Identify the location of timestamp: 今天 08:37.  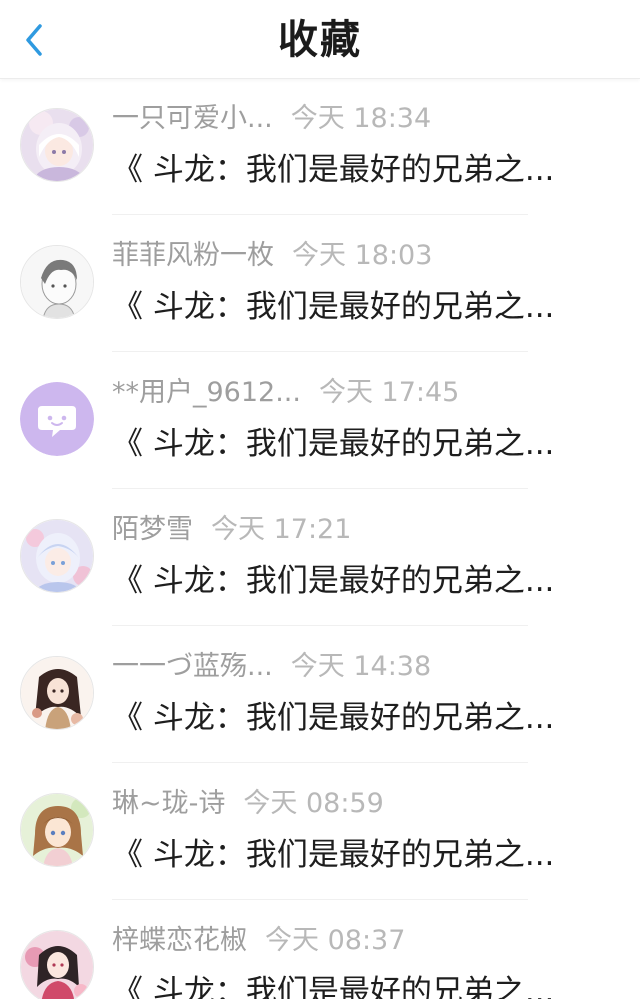
(335, 940).